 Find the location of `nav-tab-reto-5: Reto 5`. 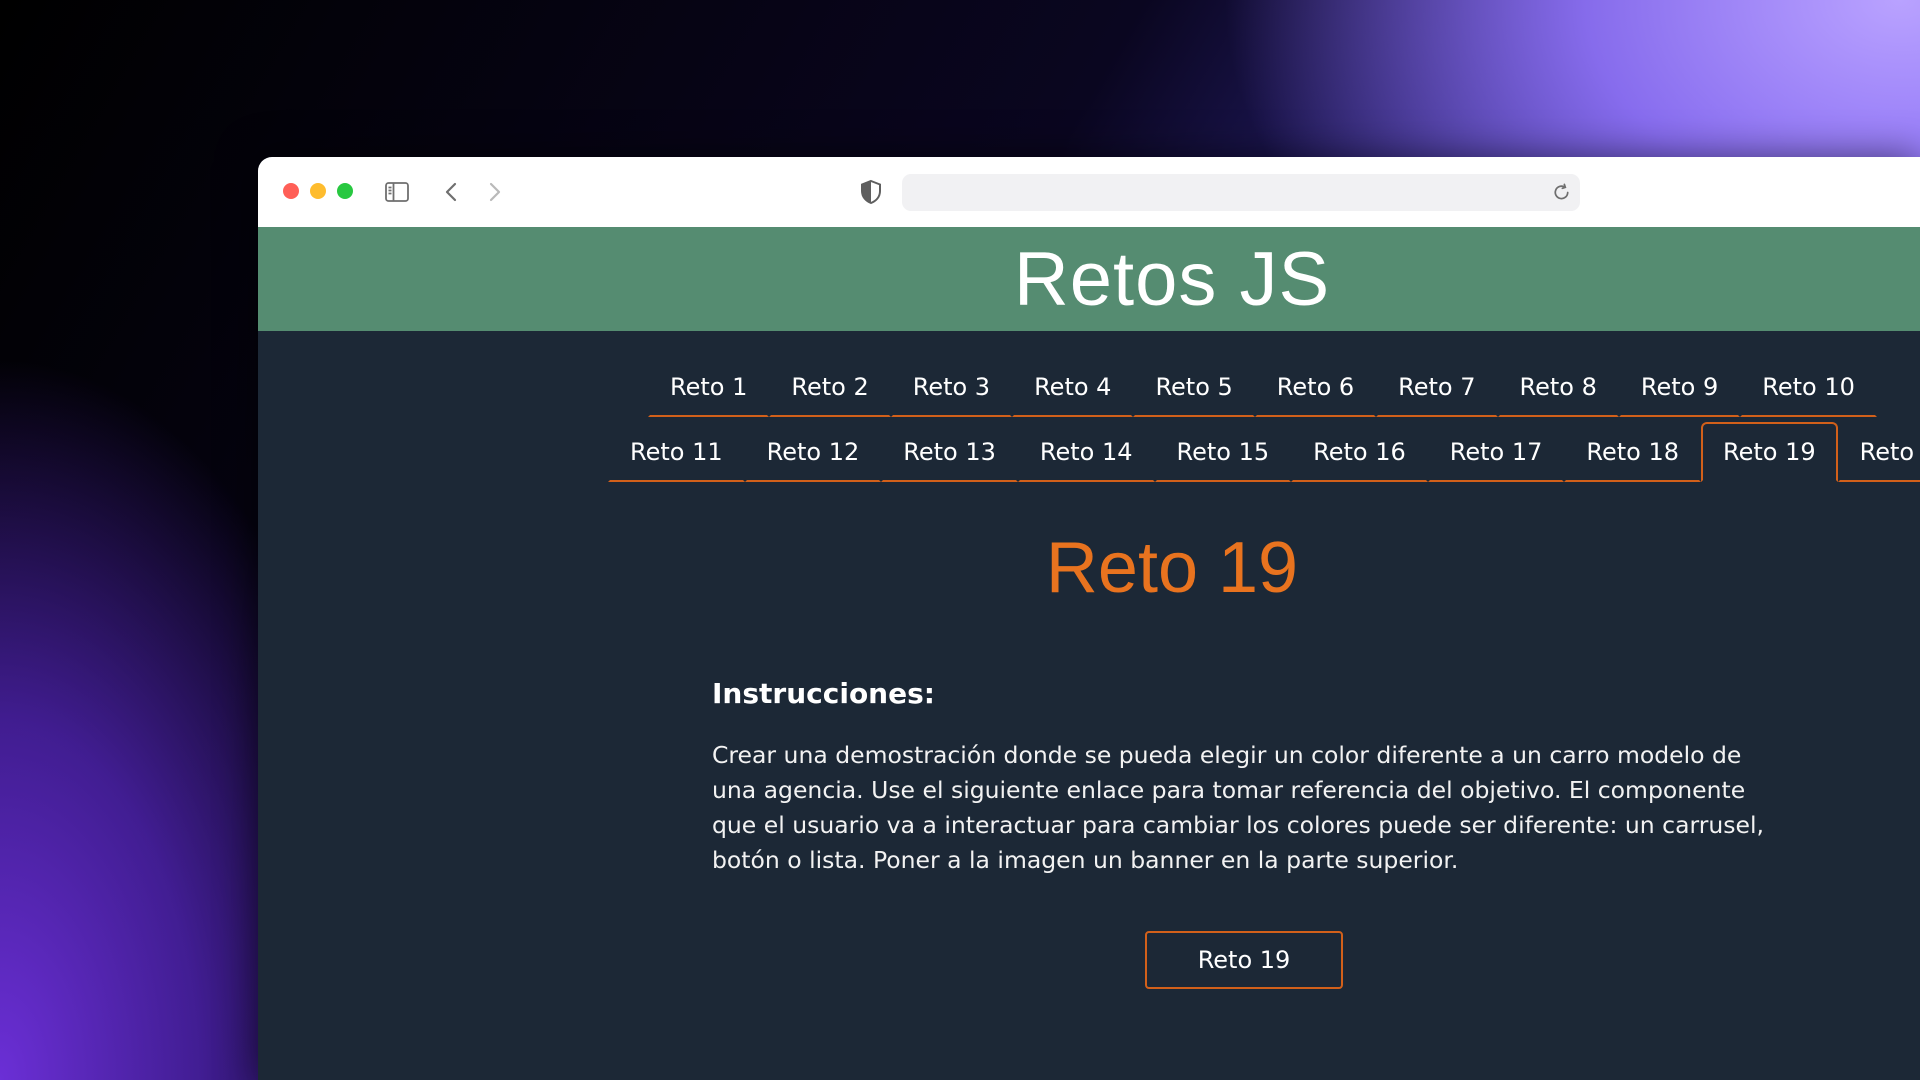

nav-tab-reto-5: Reto 5 is located at coordinates (1194, 387).